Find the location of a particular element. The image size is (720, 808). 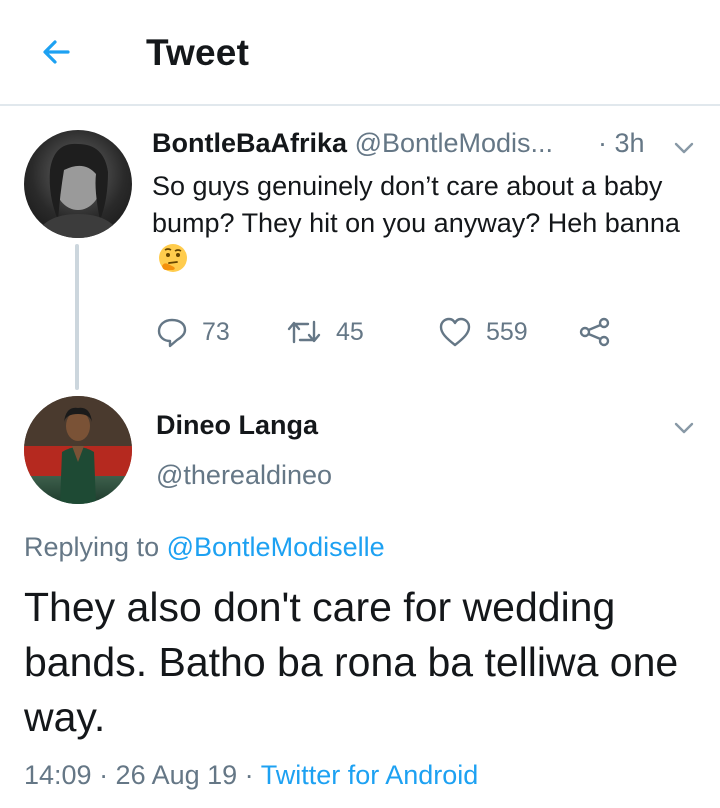

thinking-face-icon is located at coordinates (173, 258).